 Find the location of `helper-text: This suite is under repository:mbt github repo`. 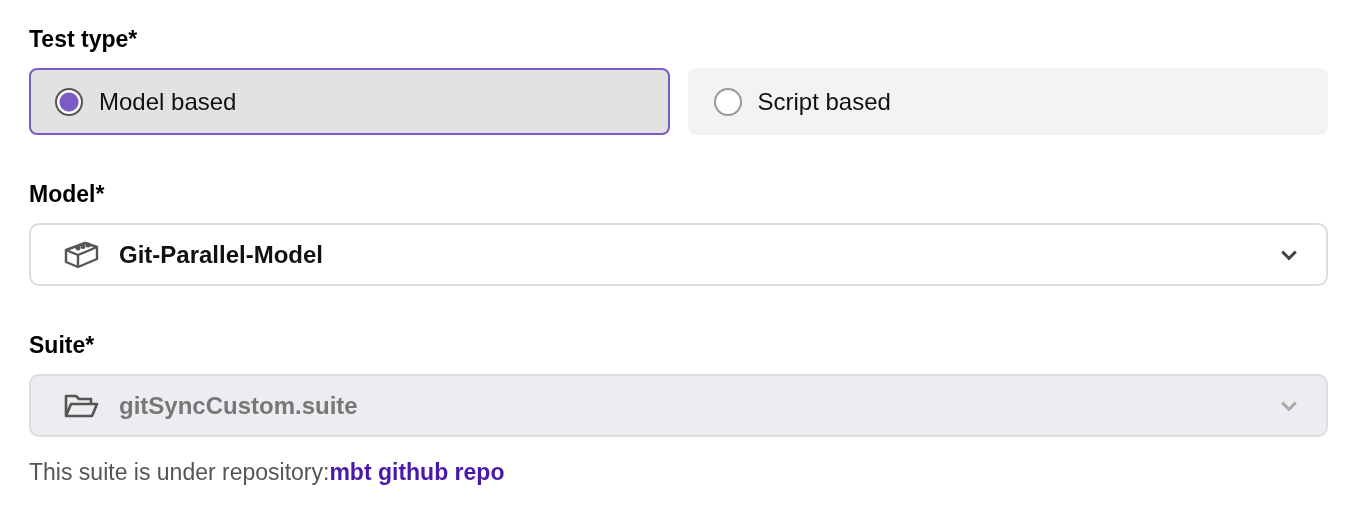

helper-text: This suite is under repository:mbt github repo is located at coordinates (267, 472).